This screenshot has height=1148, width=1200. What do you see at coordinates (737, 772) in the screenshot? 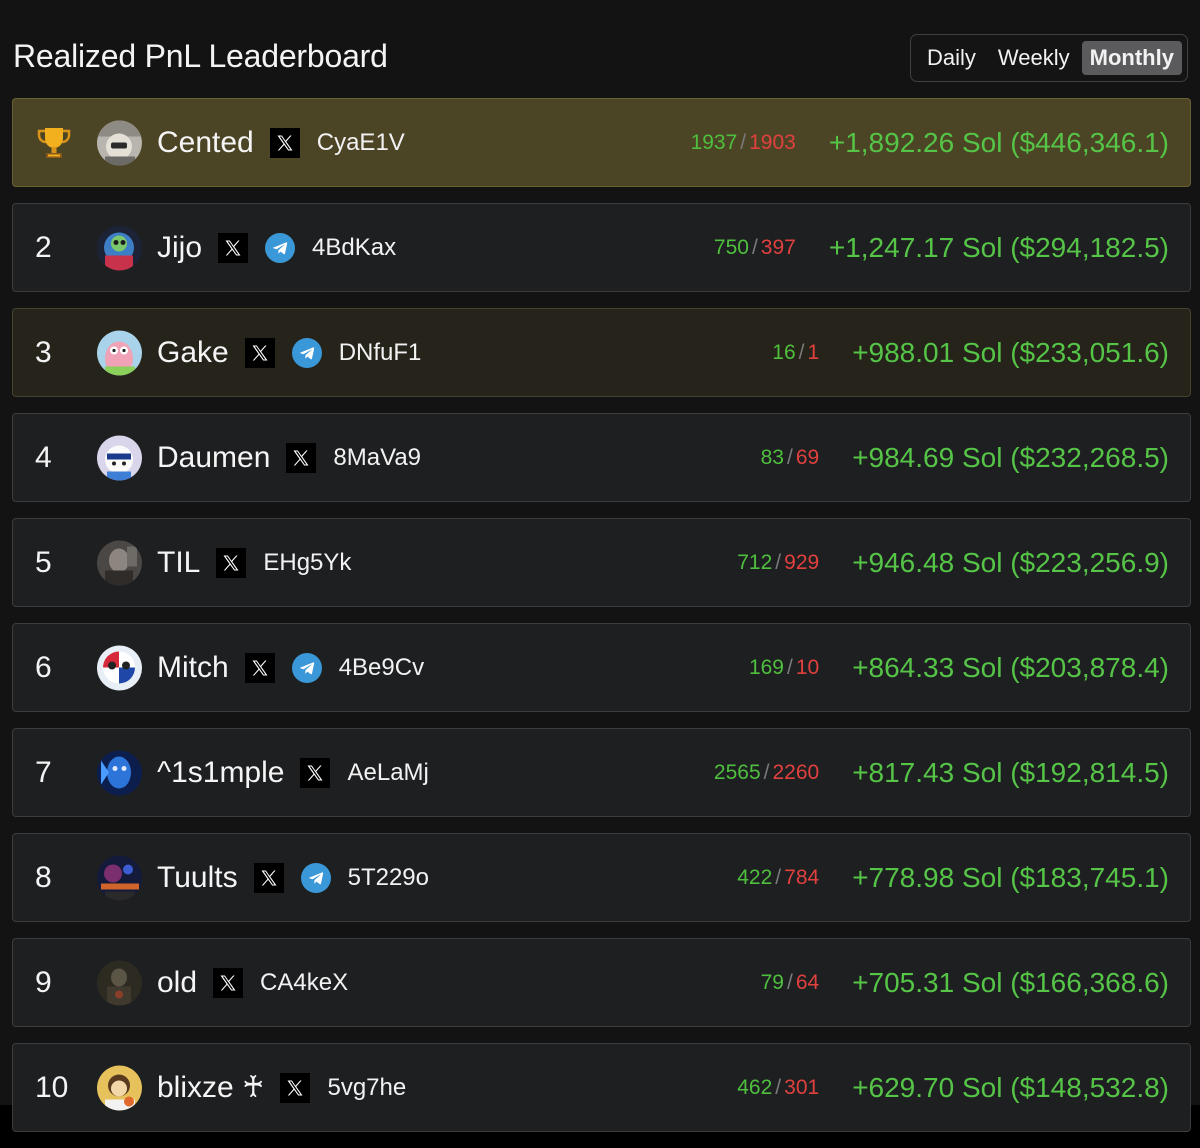
I see `win-count: 2565` at bounding box center [737, 772].